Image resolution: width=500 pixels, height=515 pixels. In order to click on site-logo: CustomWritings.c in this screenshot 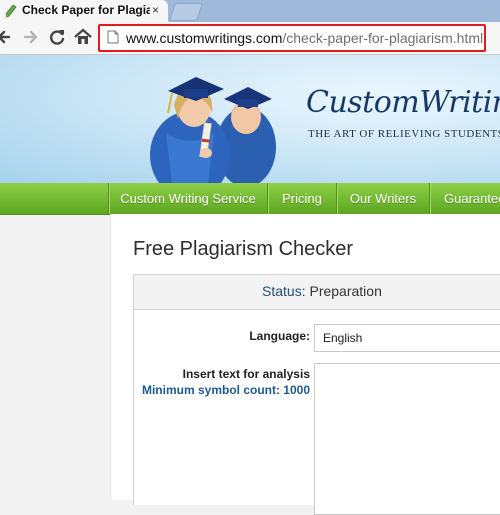, I will do `click(403, 102)`.